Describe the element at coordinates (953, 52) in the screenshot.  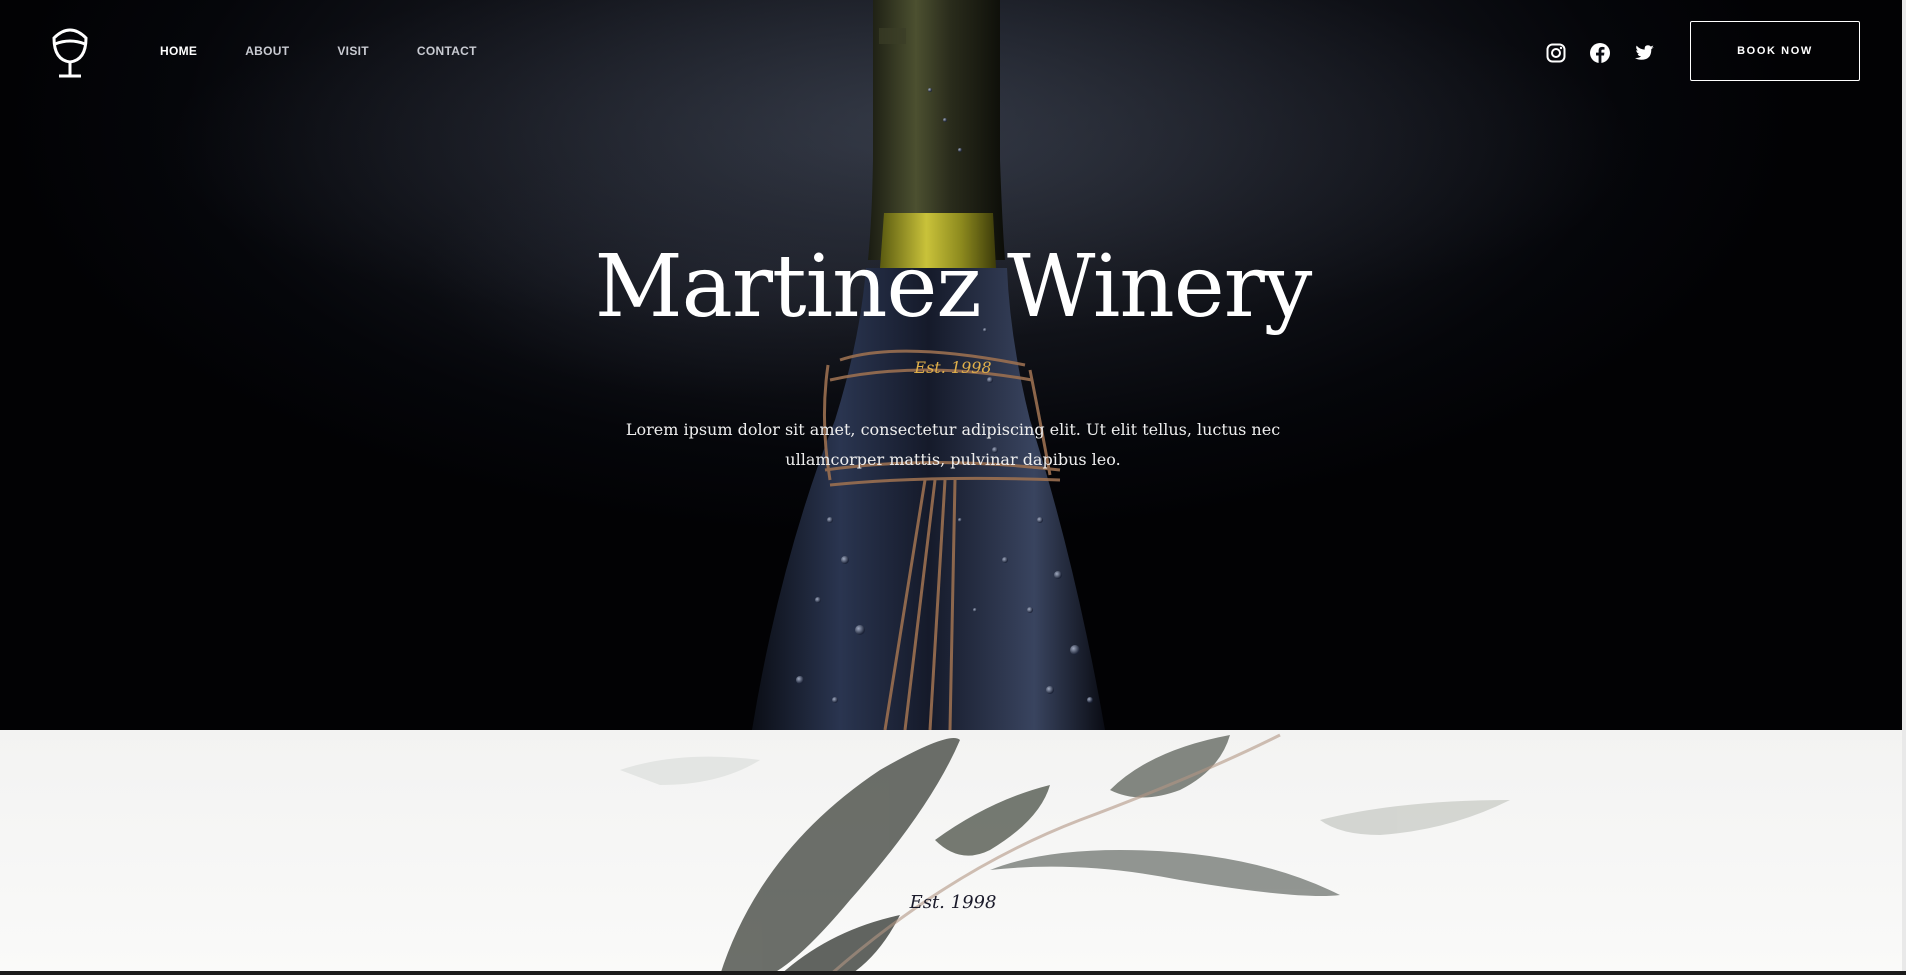
I see `site-header: HOME ABOUT VISIT CONTACT BOOK NOW` at that location.